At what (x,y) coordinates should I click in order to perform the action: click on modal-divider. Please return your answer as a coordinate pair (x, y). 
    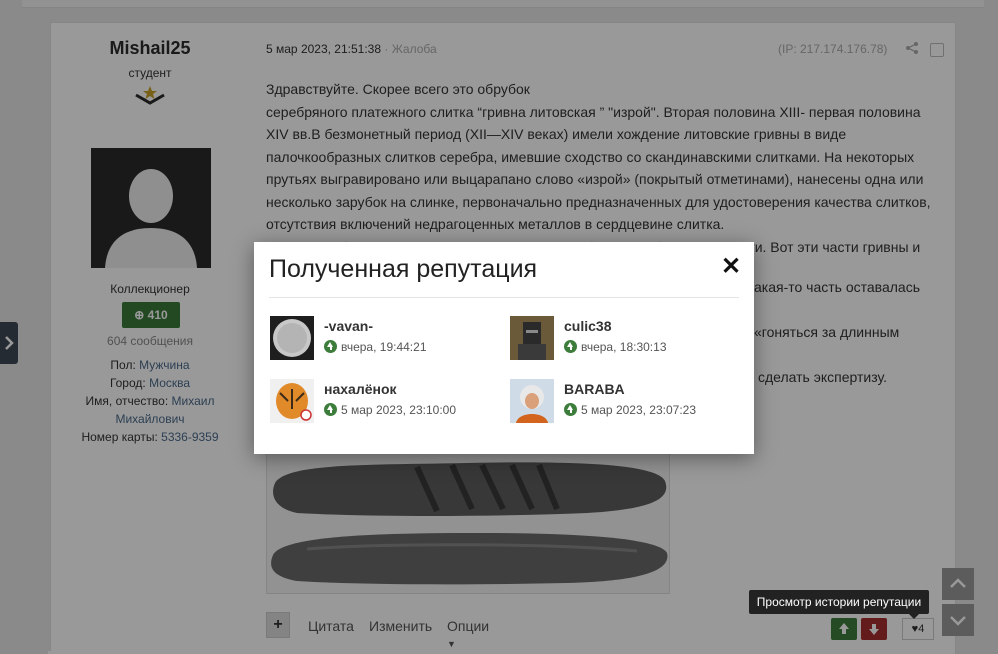
    Looking at the image, I should click on (504, 297).